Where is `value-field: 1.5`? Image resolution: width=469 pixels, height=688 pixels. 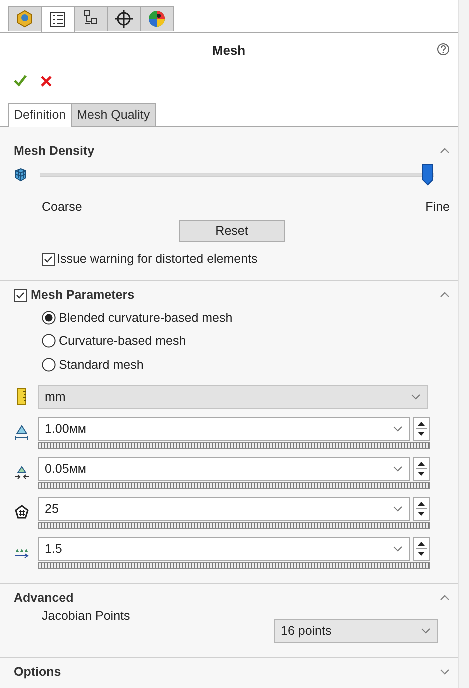
value-field: 1.5 is located at coordinates (224, 548).